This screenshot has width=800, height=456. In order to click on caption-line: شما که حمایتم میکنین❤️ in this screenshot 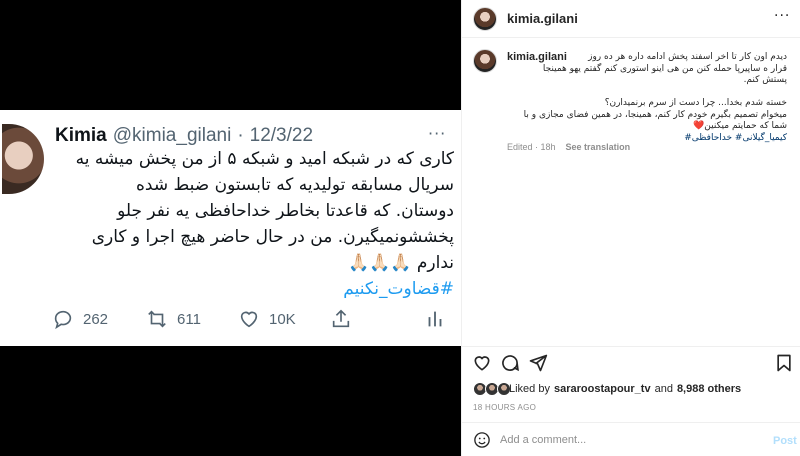, I will do `click(740, 126)`.